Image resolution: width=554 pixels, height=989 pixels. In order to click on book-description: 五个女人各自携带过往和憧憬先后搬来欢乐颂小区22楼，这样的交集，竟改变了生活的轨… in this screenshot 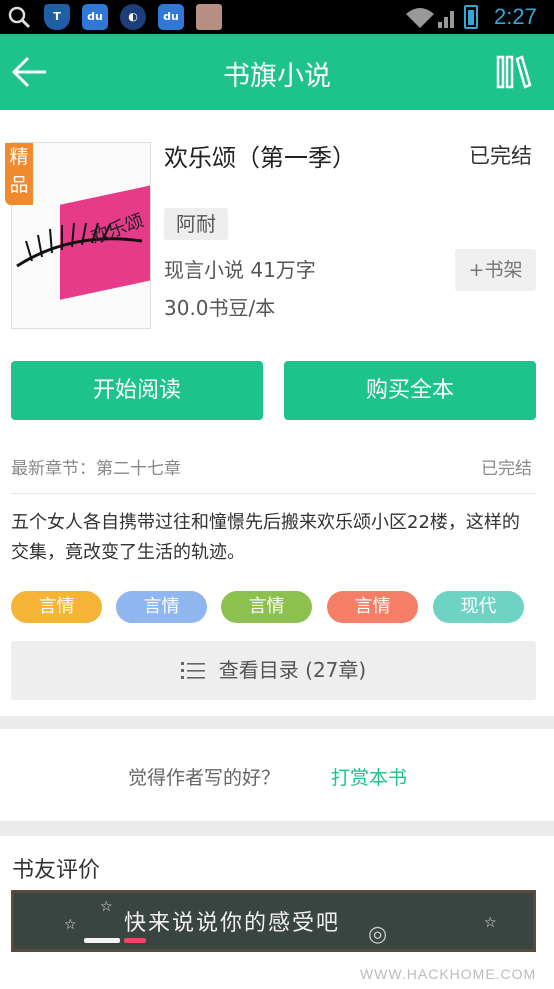, I will do `click(265, 537)`.